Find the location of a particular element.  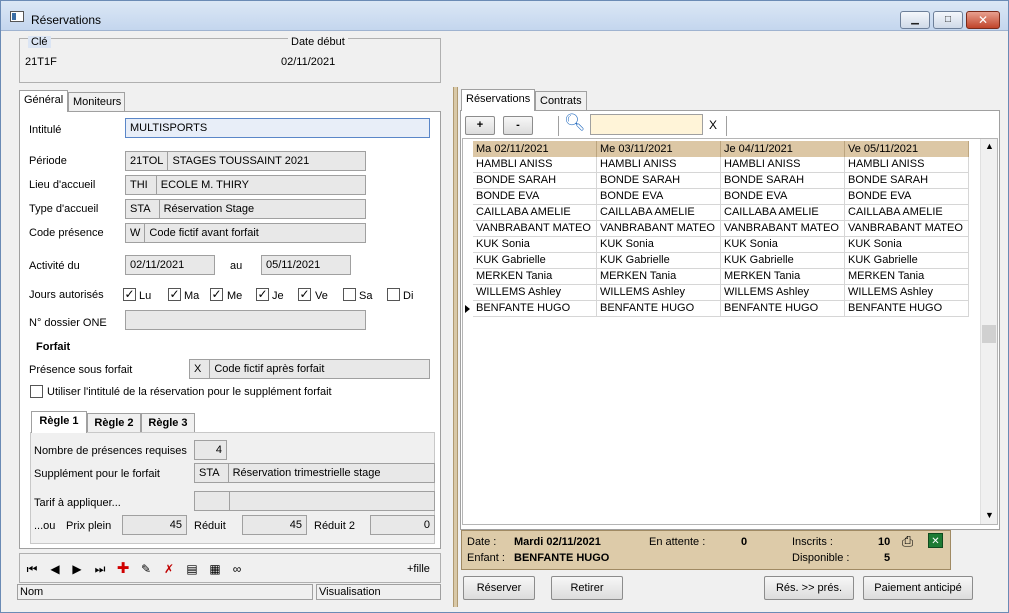

tab-reservations: Réservations is located at coordinates (498, 100).